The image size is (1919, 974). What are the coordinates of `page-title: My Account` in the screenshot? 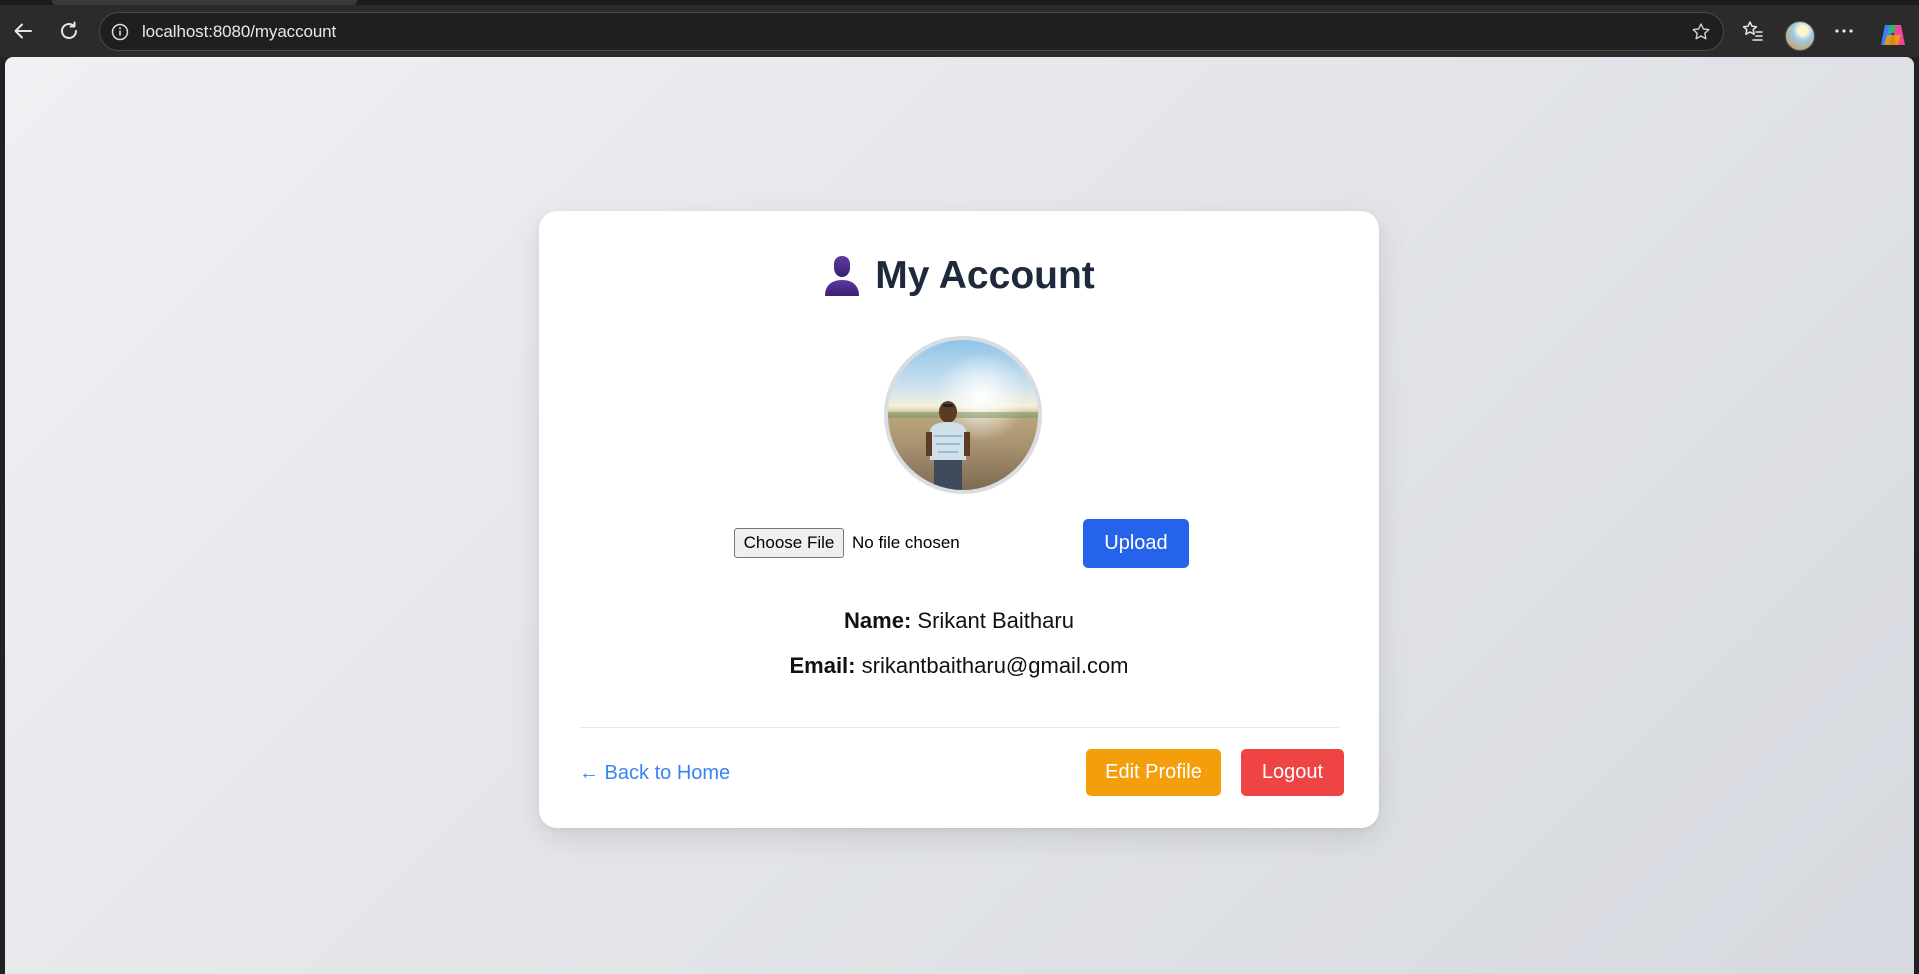 It's located at (985, 275).